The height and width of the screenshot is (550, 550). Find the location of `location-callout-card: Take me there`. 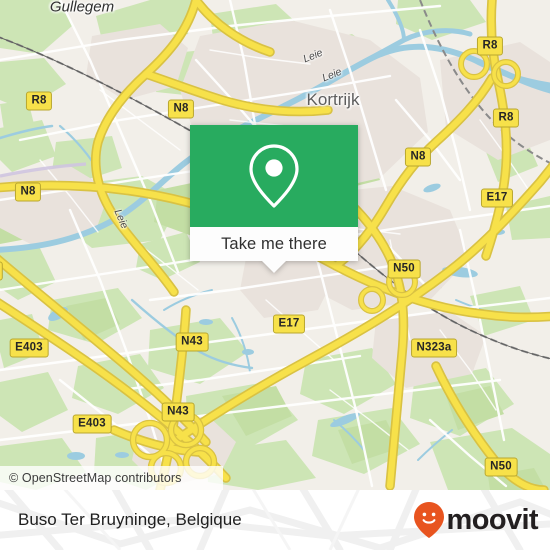

location-callout-card: Take me there is located at coordinates (274, 199).